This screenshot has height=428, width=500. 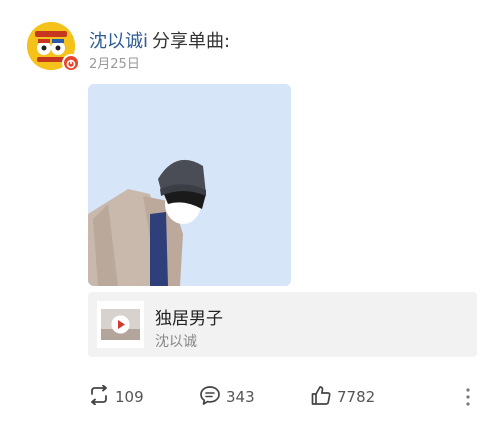 I want to click on comment-button: 343, so click(x=227, y=397).